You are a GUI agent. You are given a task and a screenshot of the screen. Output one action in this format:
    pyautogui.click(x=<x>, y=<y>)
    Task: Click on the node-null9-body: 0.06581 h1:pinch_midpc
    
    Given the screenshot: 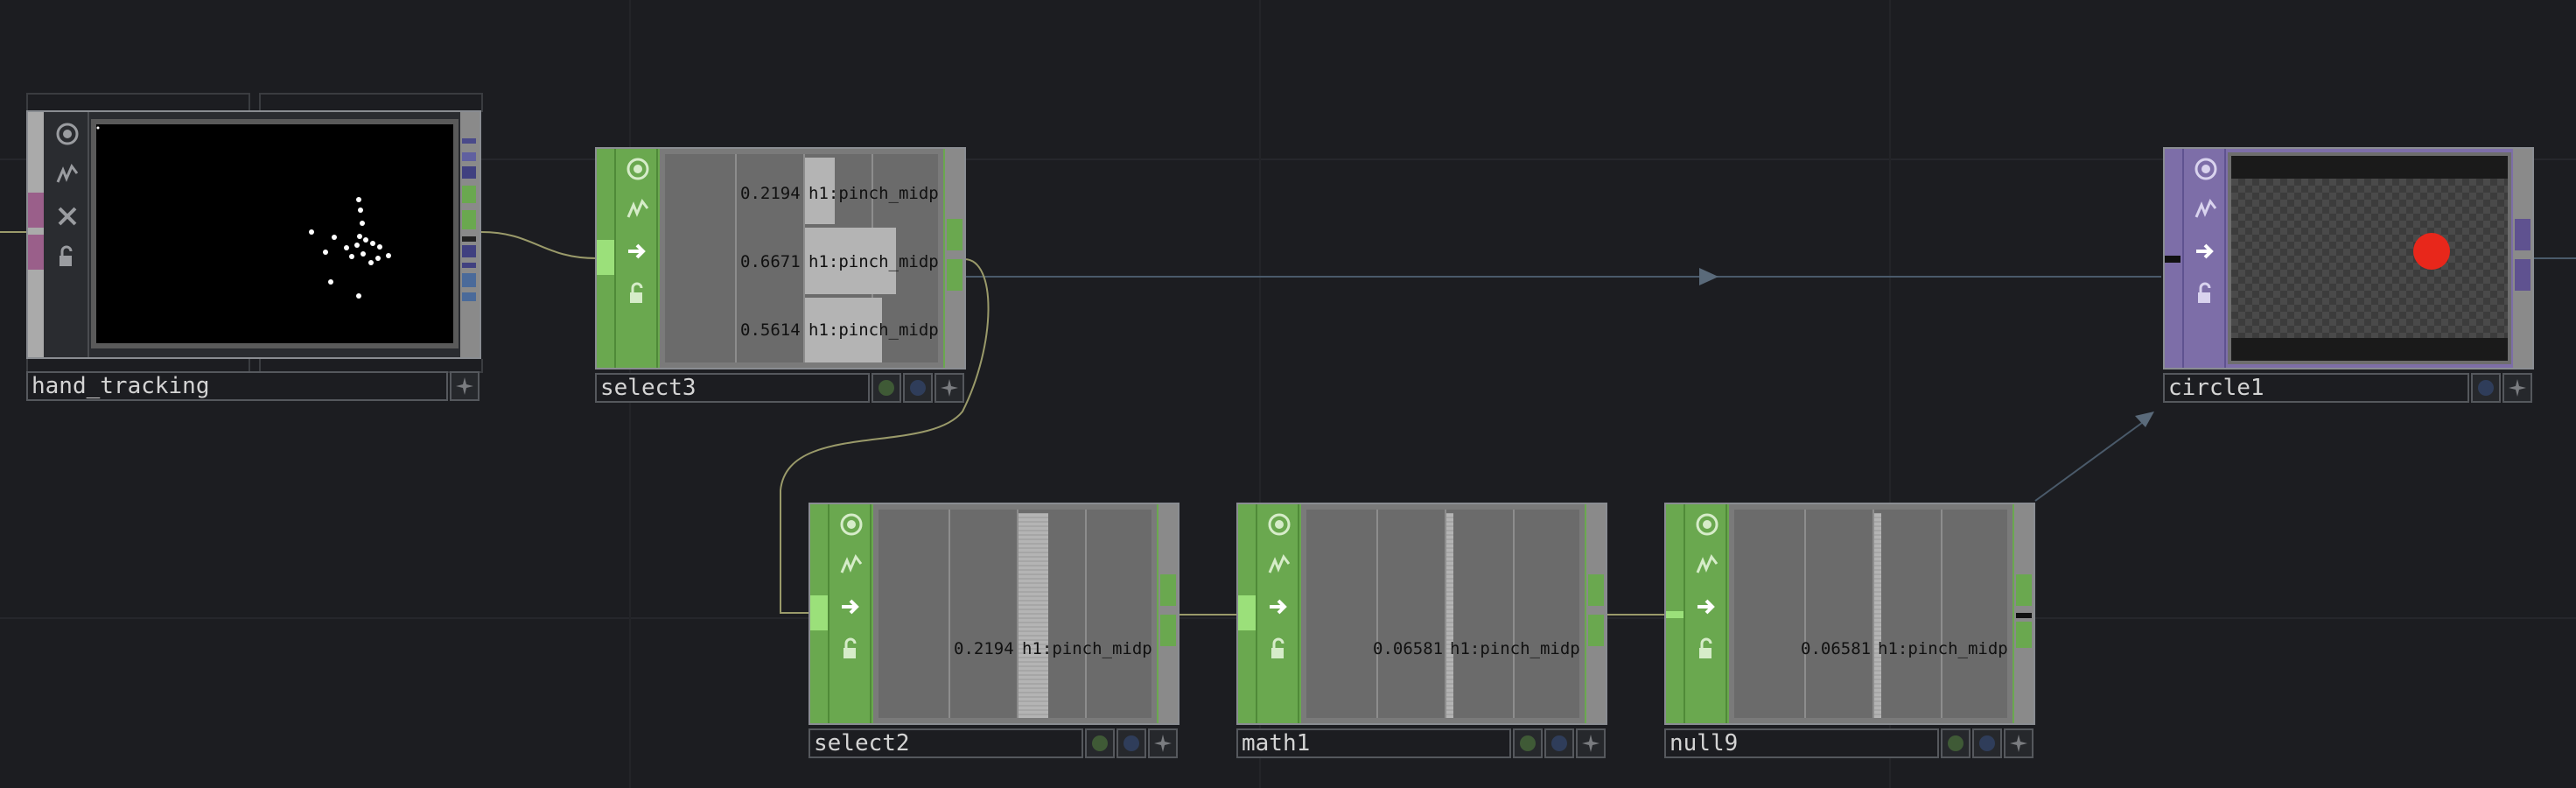 What is the action you would take?
    pyautogui.click(x=1849, y=614)
    